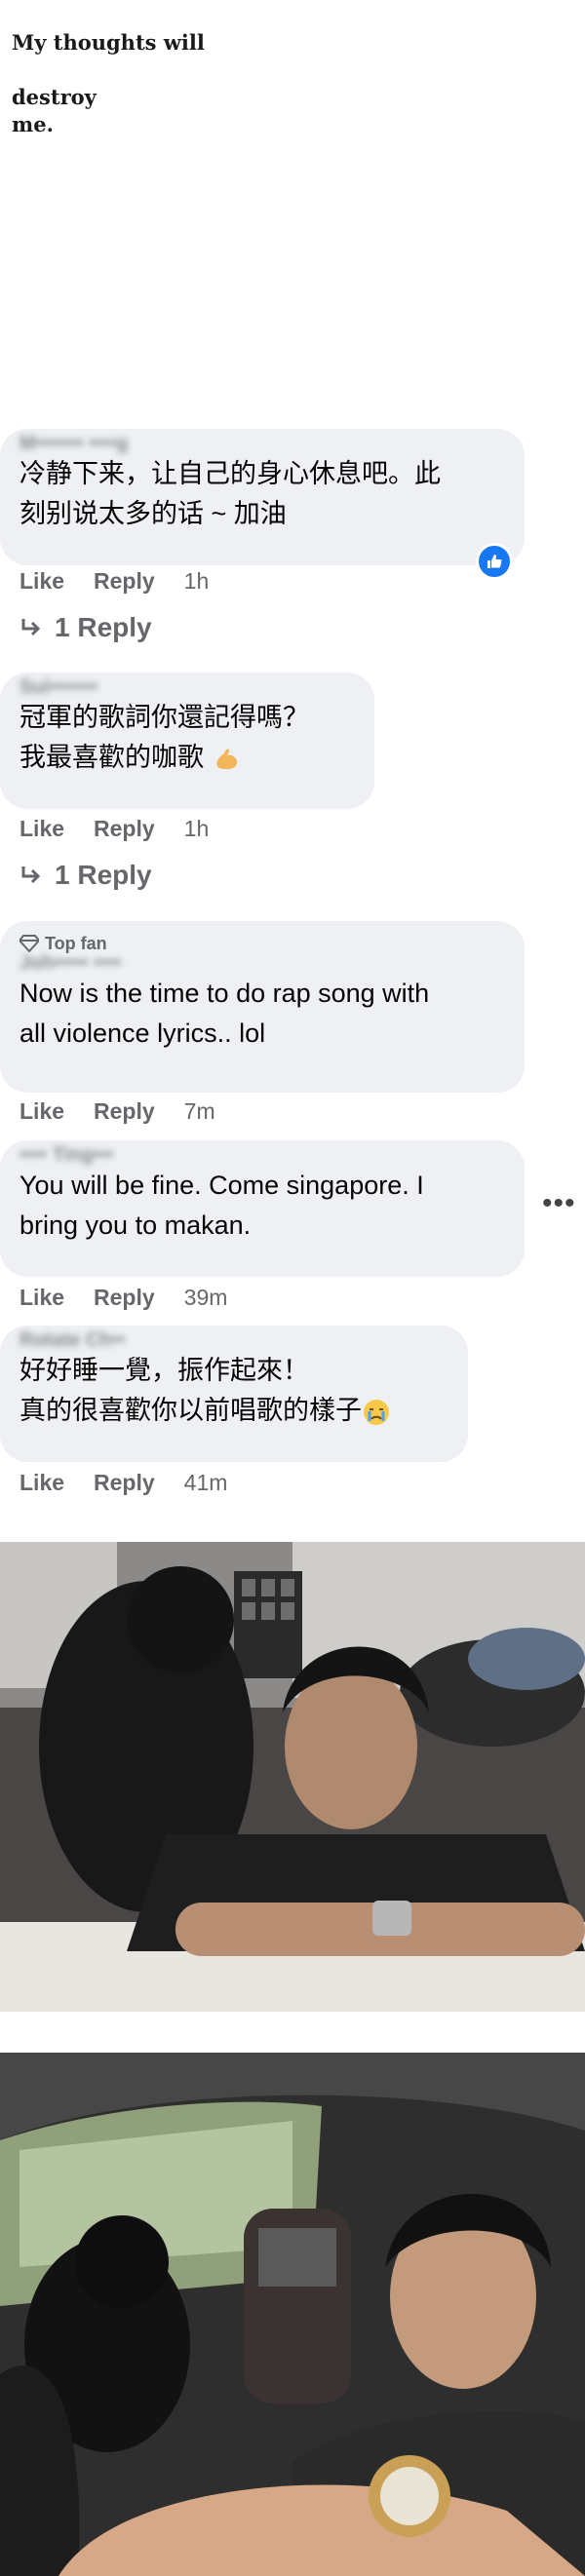 Image resolution: width=585 pixels, height=2576 pixels. Describe the element at coordinates (494, 561) in the screenshot. I see `like-reaction-icon` at that location.